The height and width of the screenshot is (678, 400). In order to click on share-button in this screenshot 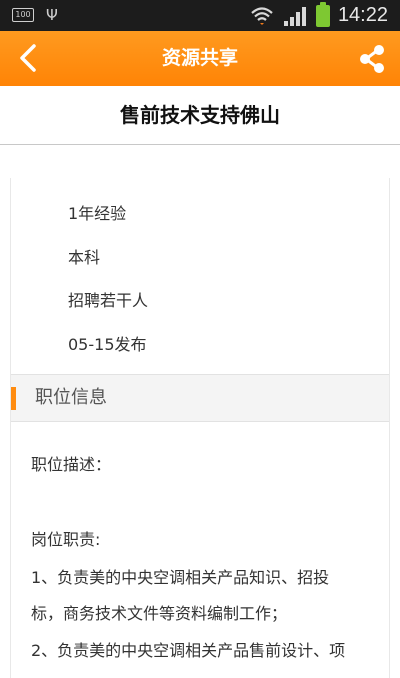, I will do `click(372, 59)`.